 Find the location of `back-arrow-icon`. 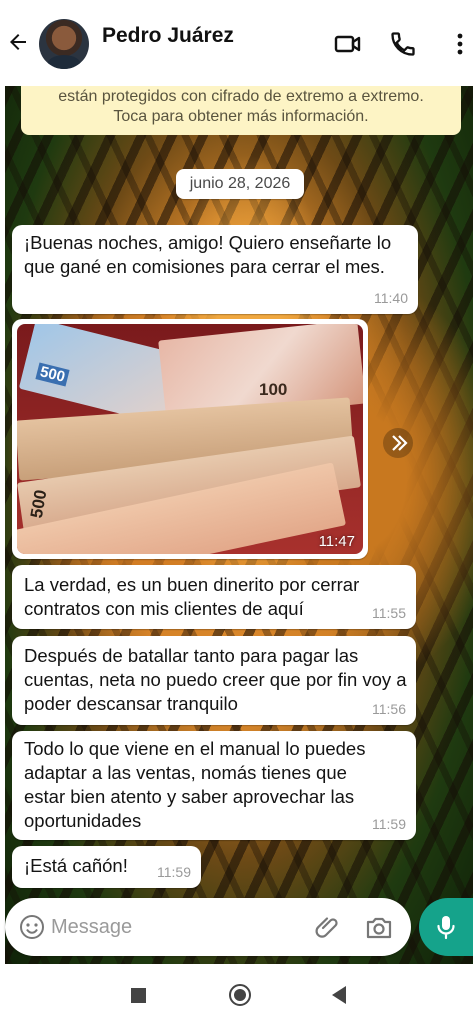

back-arrow-icon is located at coordinates (18, 42).